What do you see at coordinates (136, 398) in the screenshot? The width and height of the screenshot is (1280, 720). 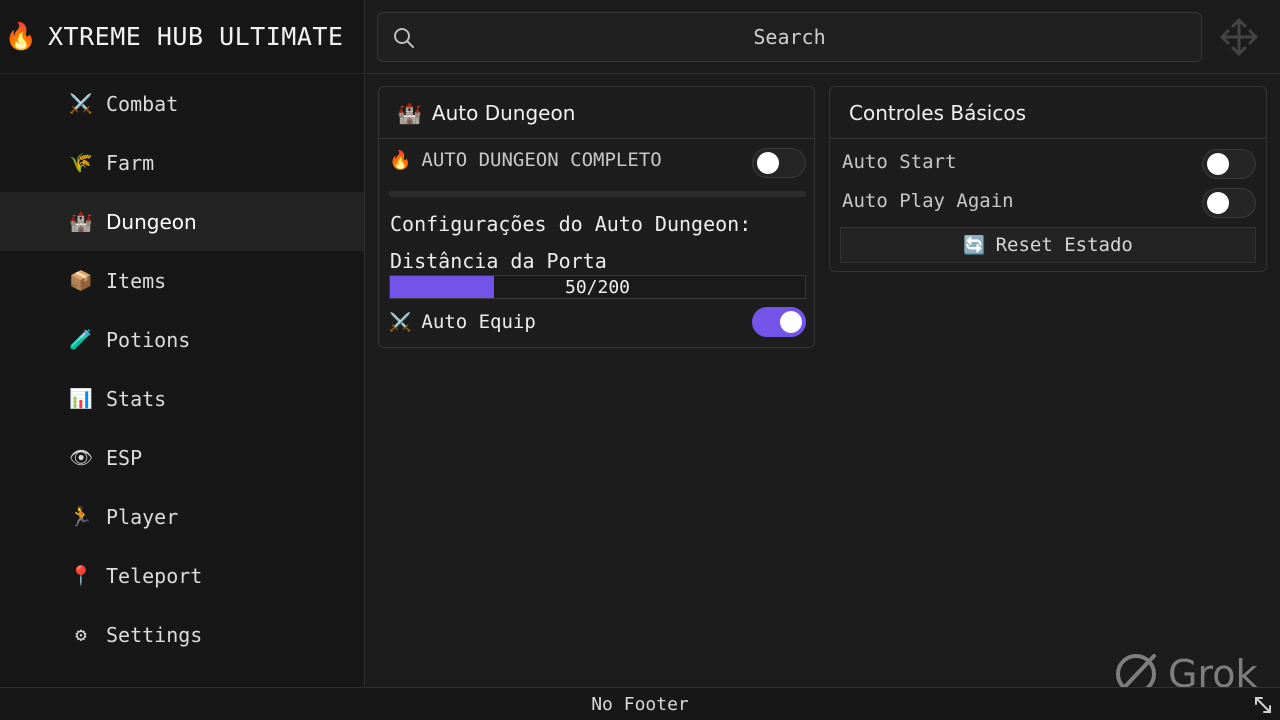 I see `sidebar-item-label: Stats` at bounding box center [136, 398].